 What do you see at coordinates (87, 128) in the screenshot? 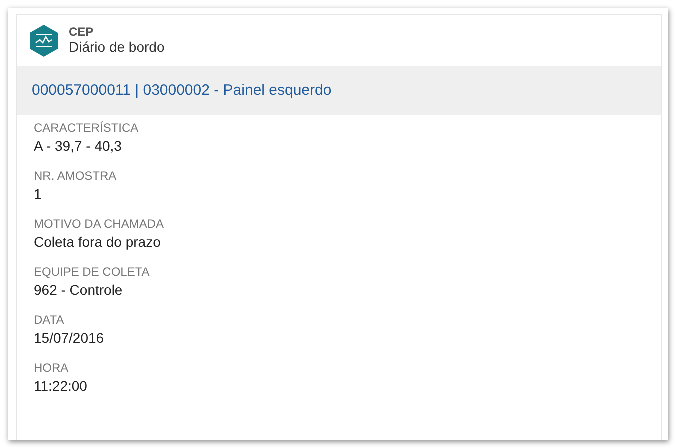
I see `field-label: CARACTERÍSTICA` at bounding box center [87, 128].